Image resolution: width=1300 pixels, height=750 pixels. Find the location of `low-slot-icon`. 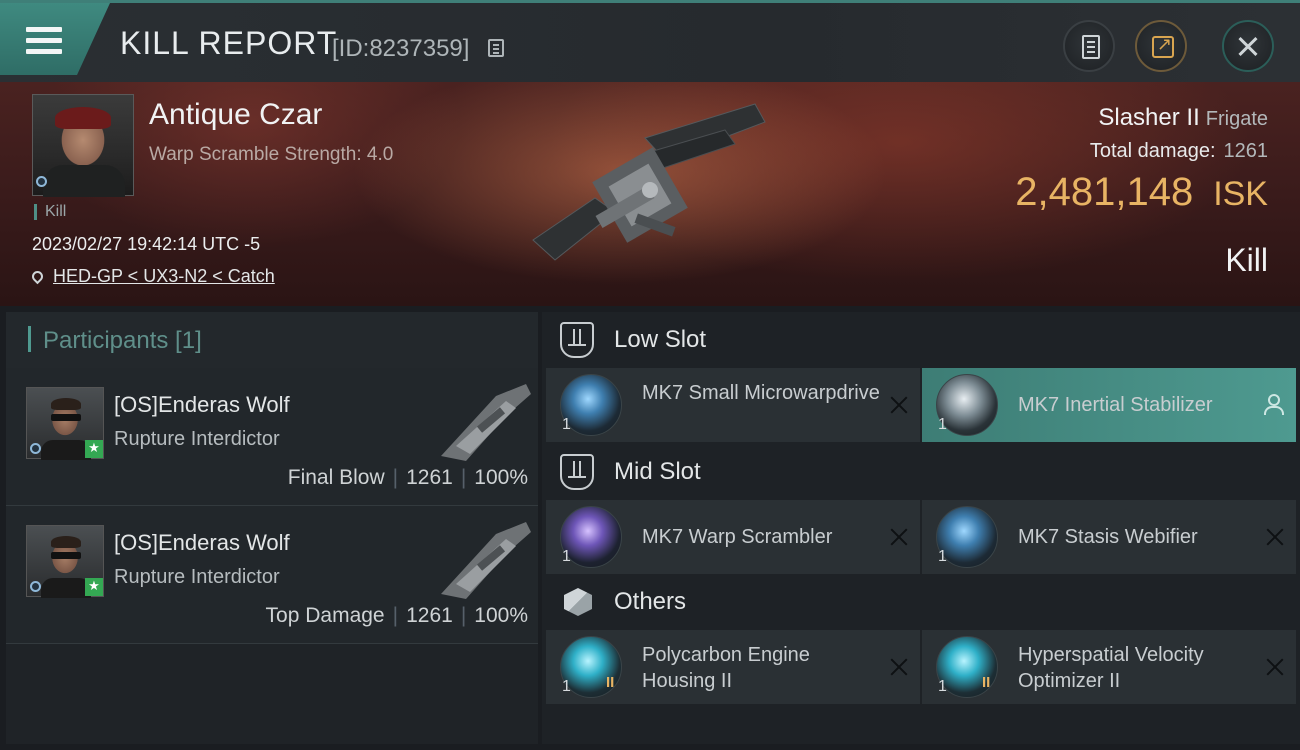

low-slot-icon is located at coordinates (577, 340).